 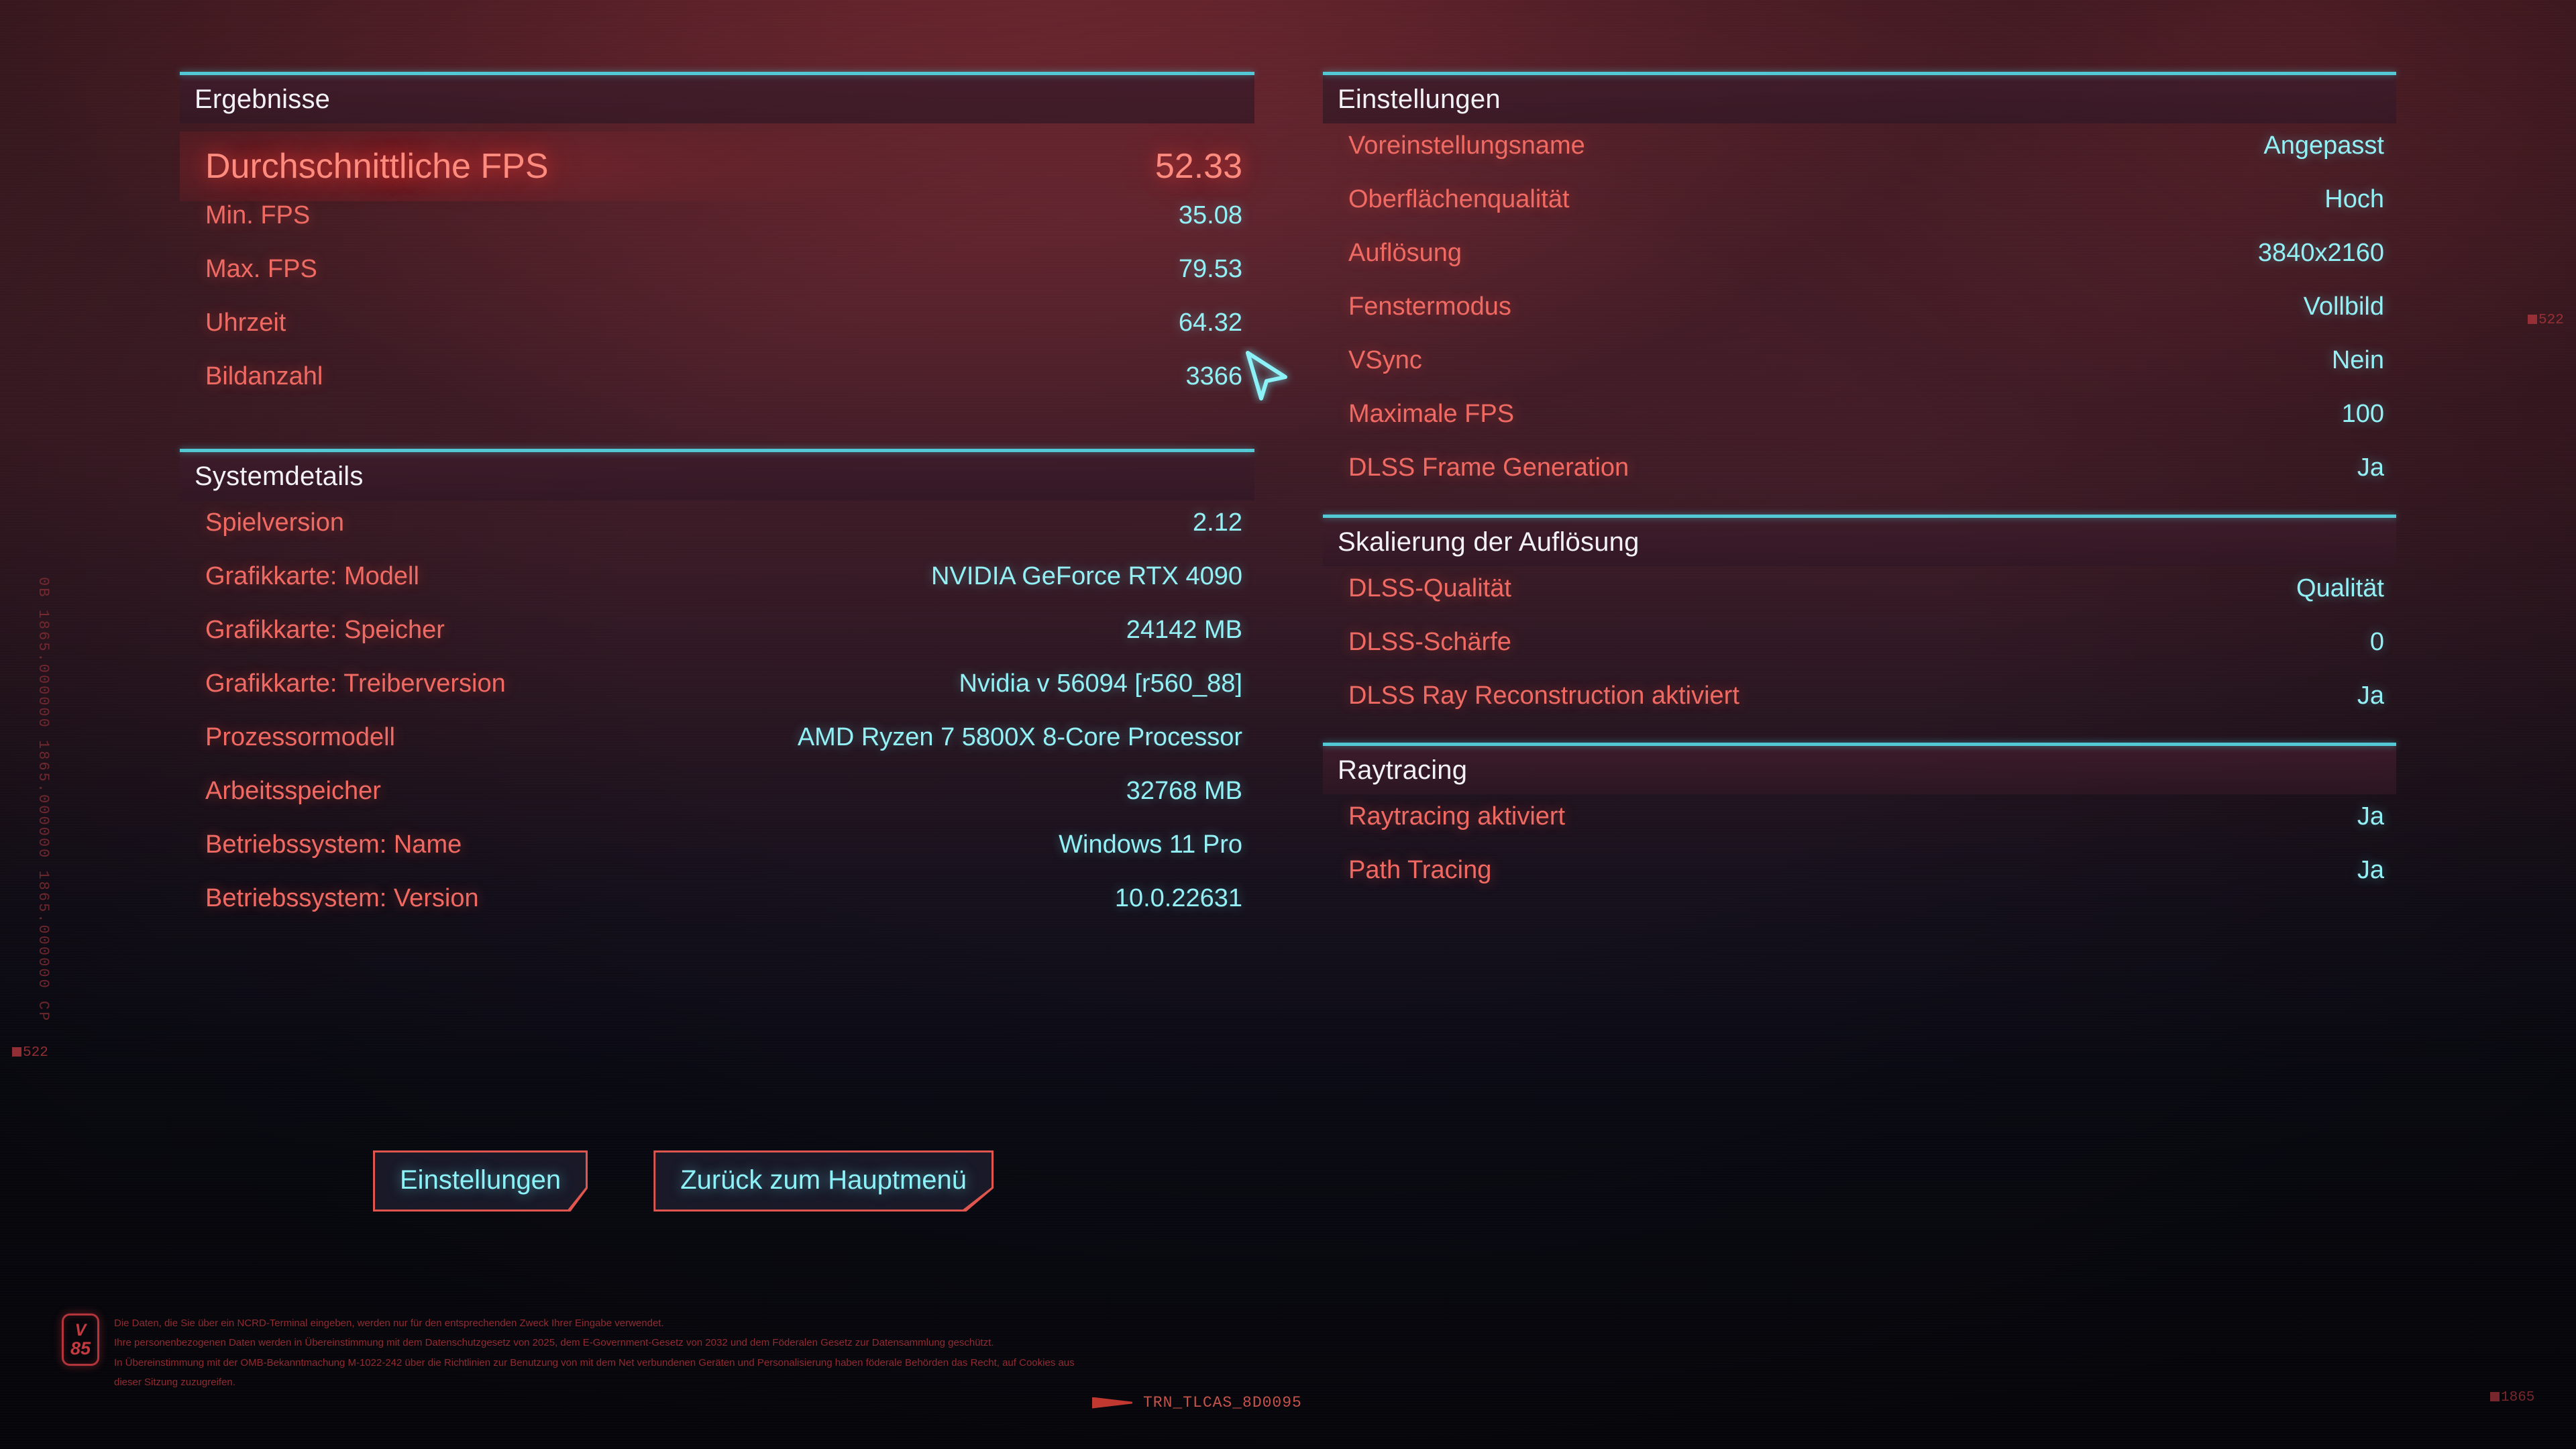 I want to click on raytracing-row-label: Path Tracing, so click(x=1420, y=870).